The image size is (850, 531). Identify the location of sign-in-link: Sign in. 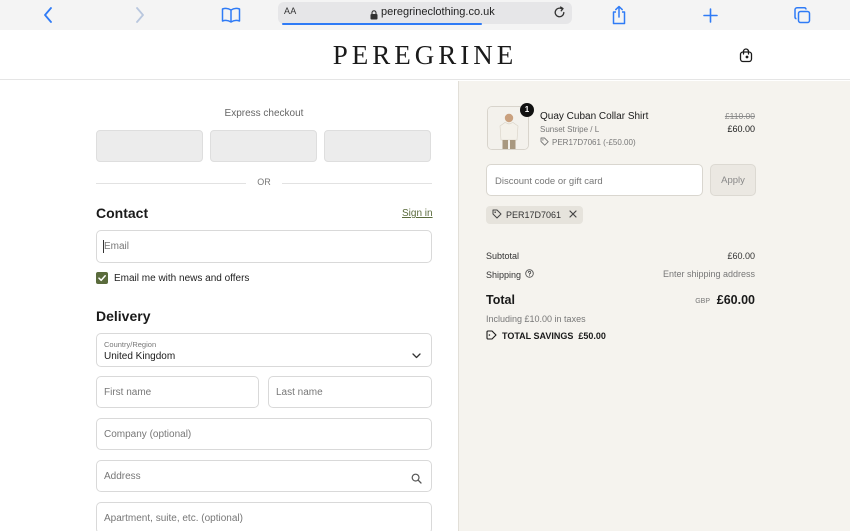
(417, 213).